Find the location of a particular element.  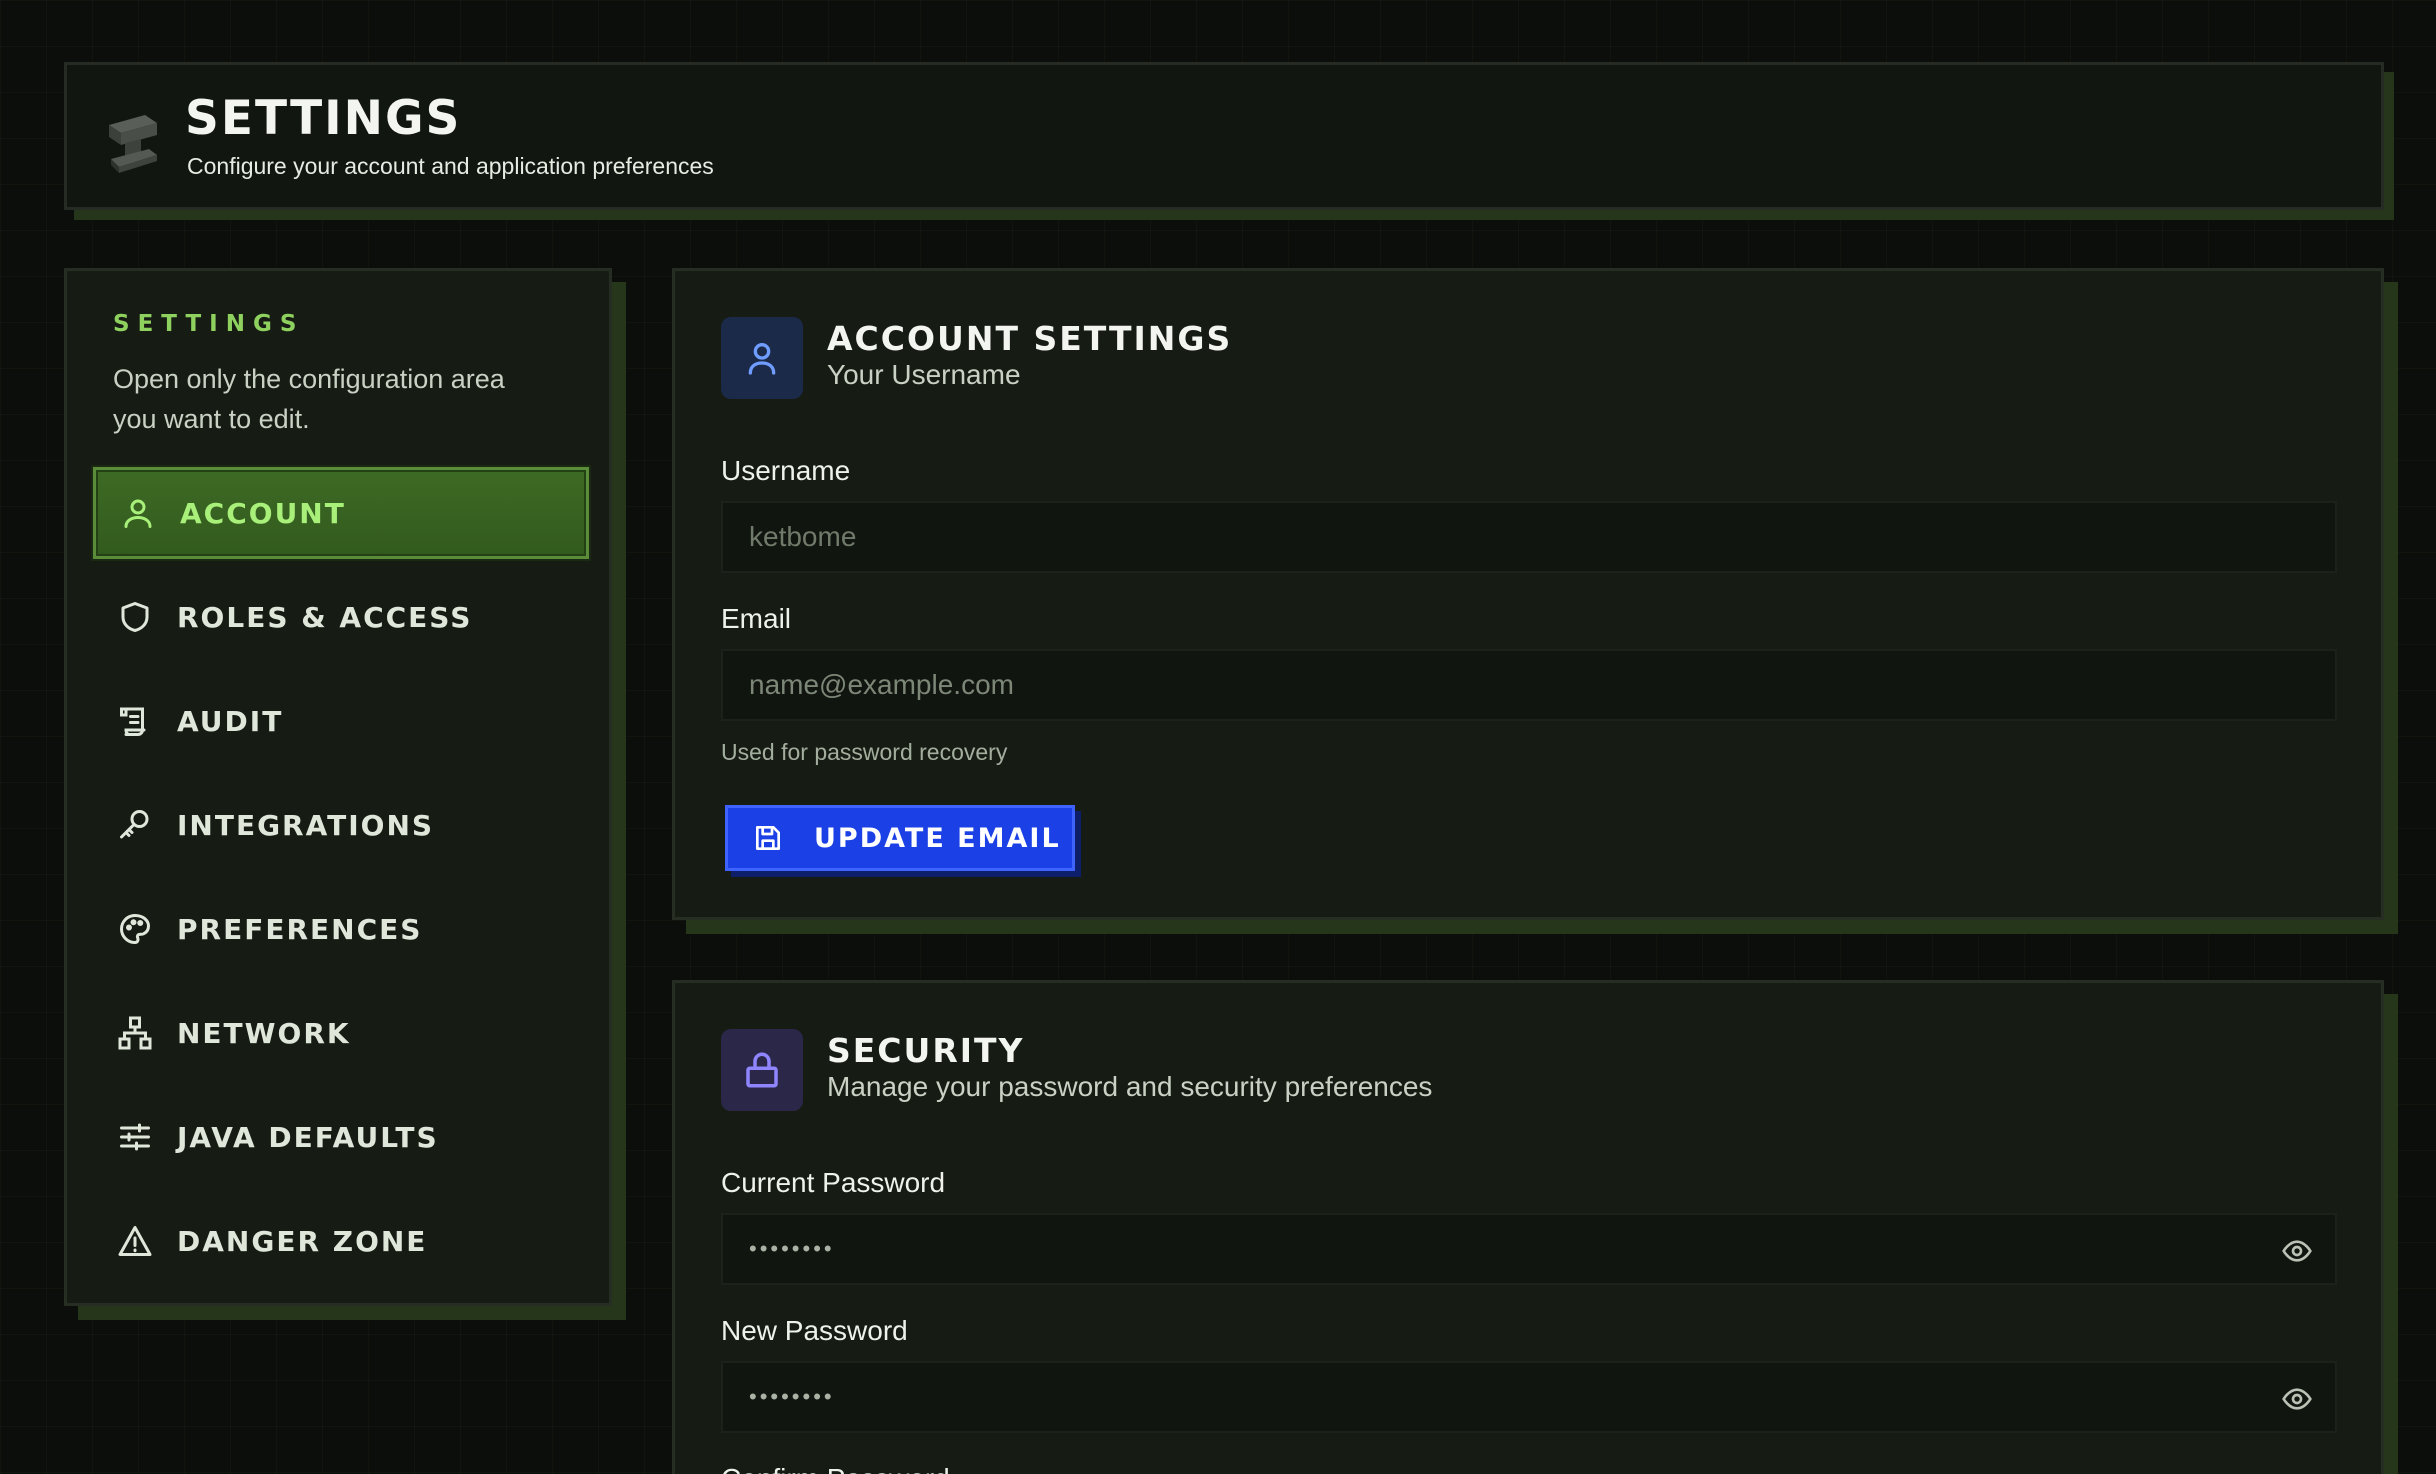

palette-icon is located at coordinates (135, 929).